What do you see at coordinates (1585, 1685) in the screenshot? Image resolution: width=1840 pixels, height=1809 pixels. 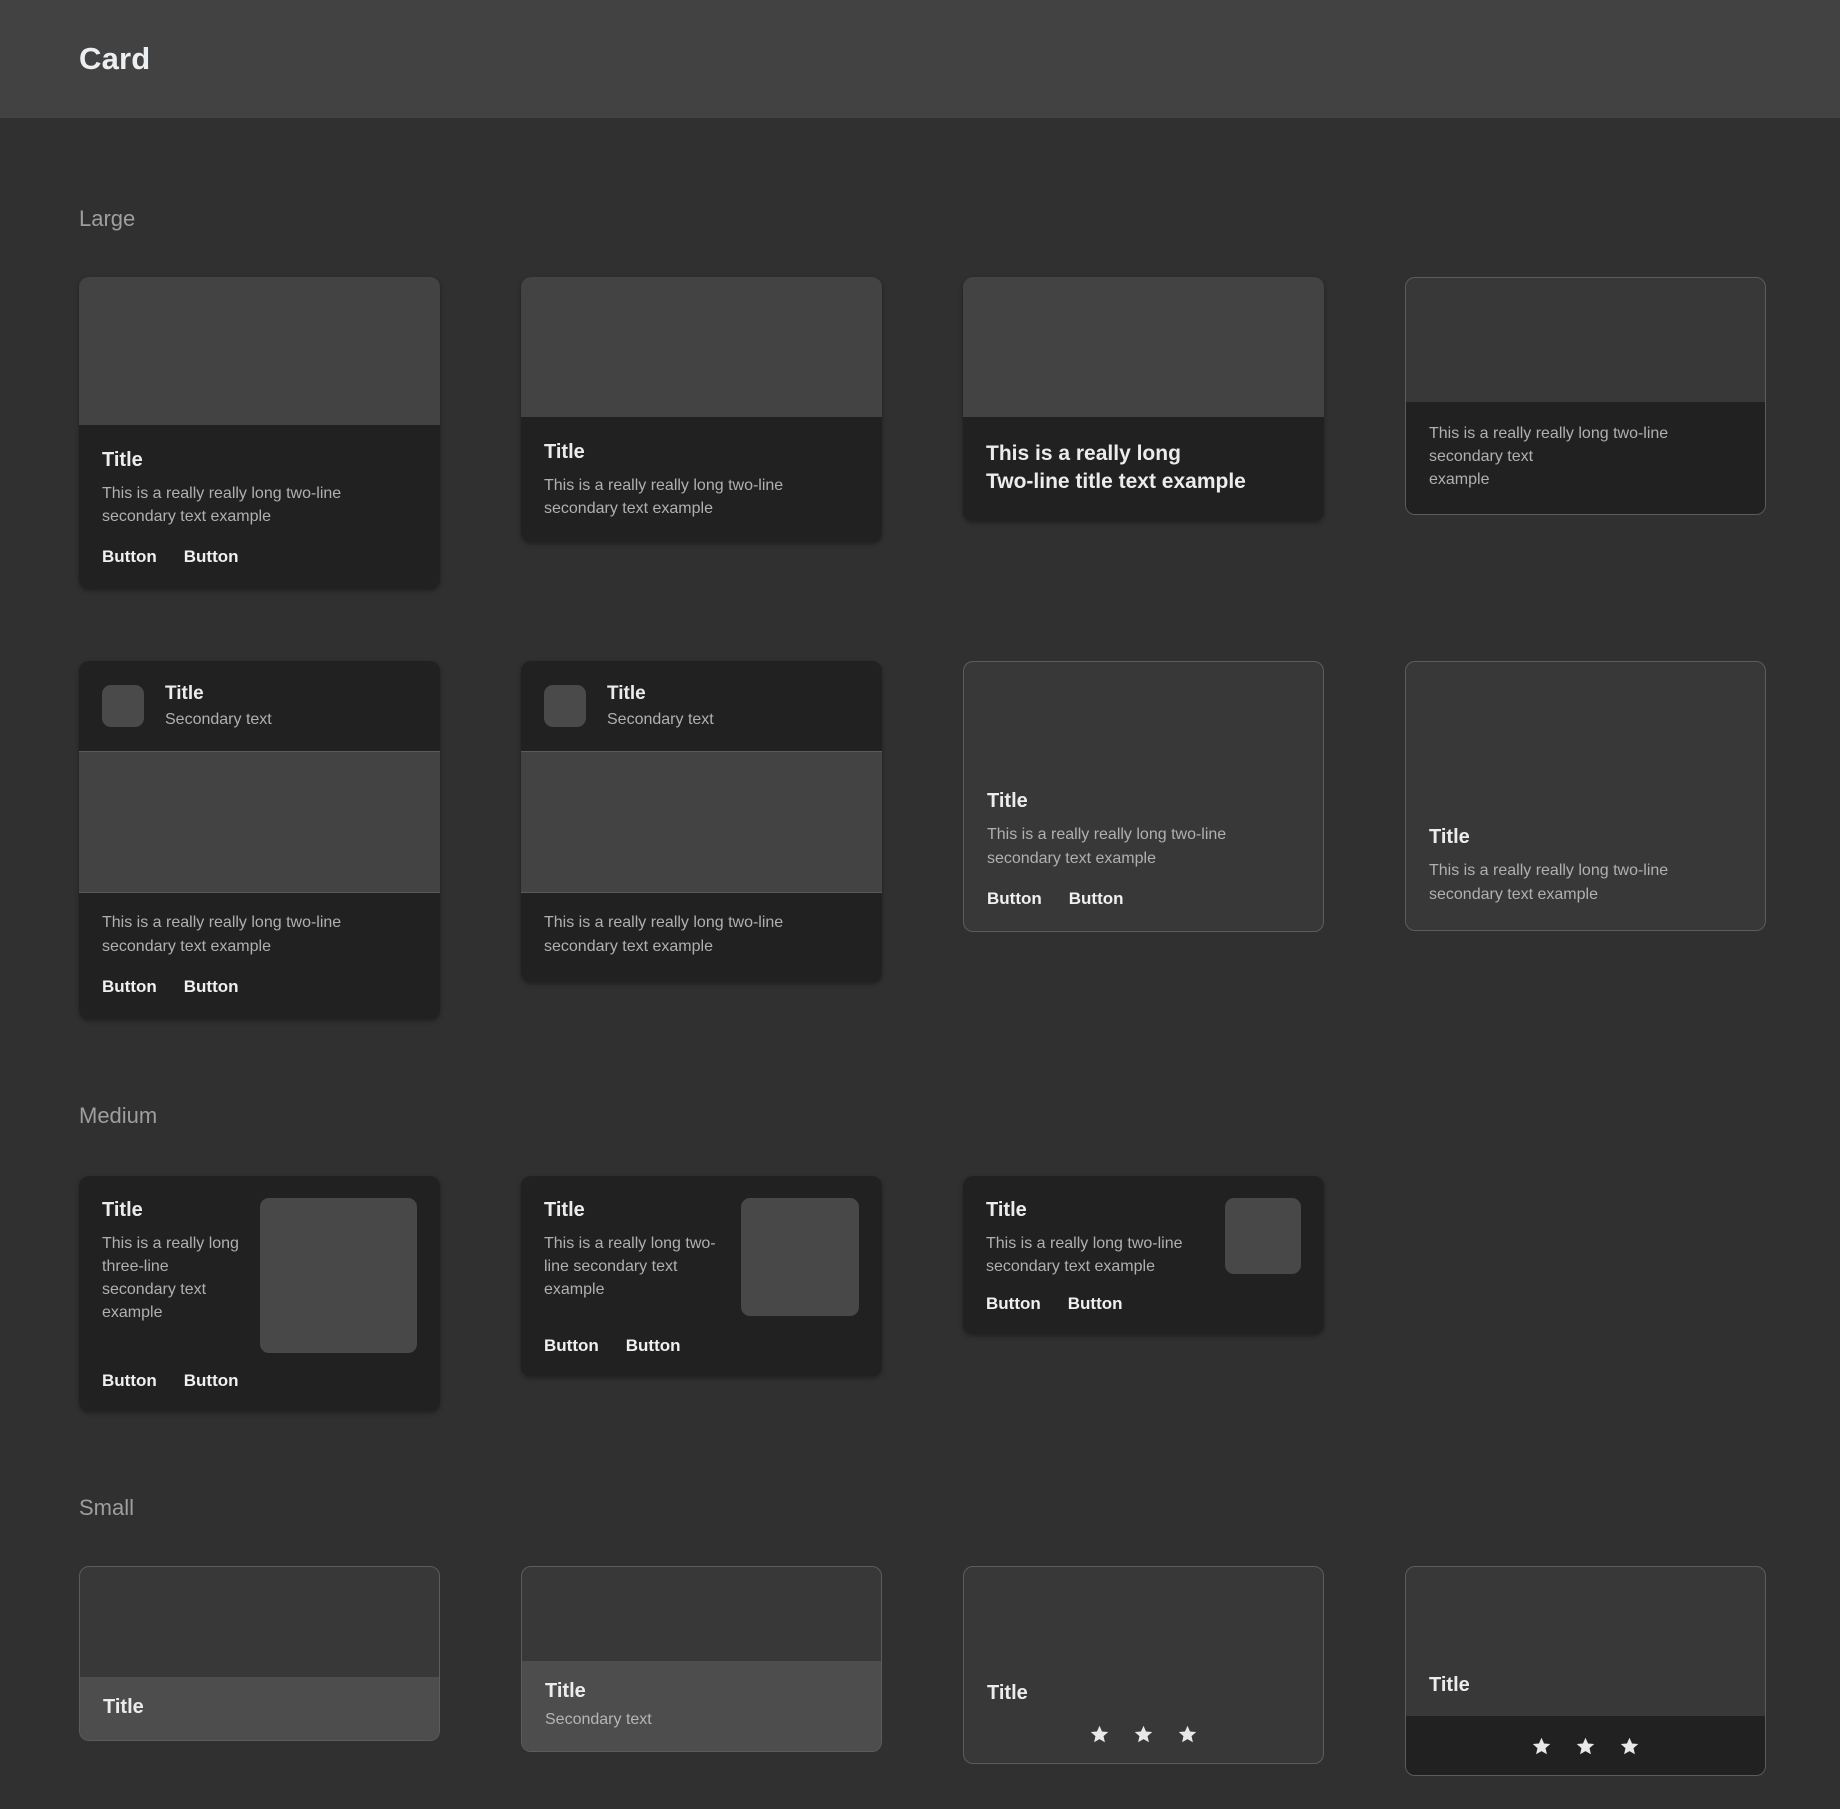 I see `card-body: Title` at bounding box center [1585, 1685].